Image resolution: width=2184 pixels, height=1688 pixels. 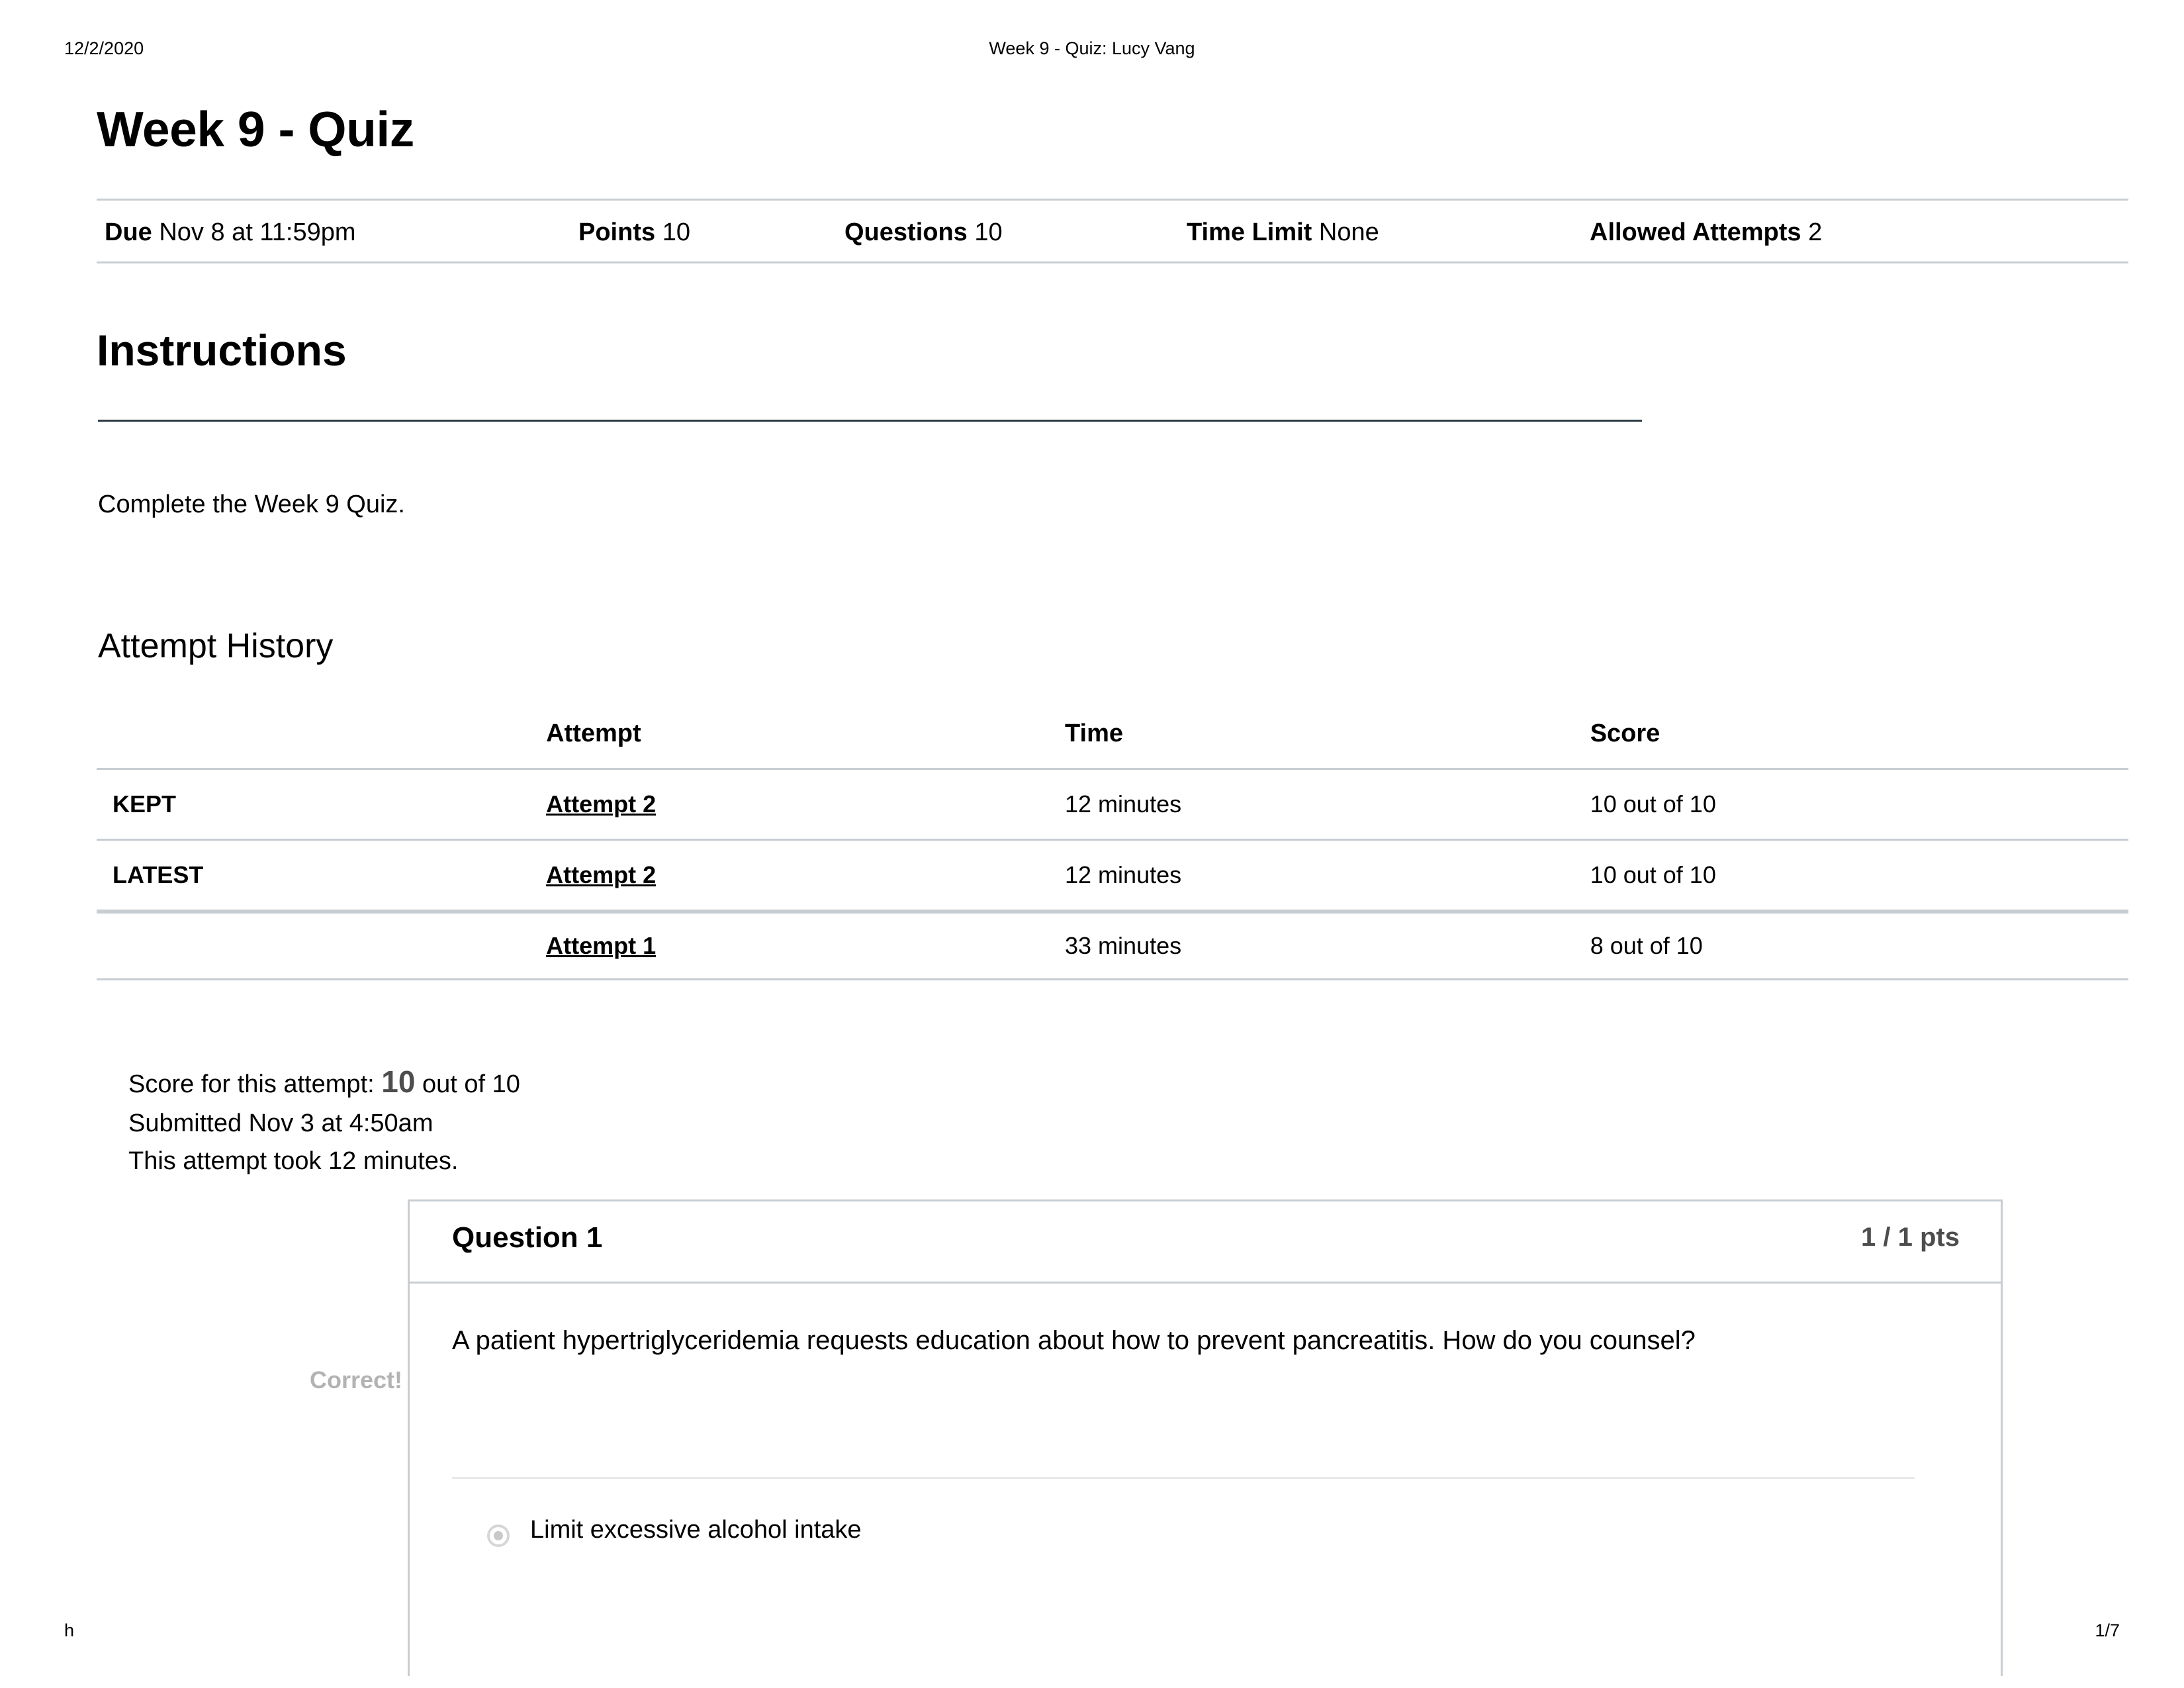 What do you see at coordinates (676, 232) in the screenshot?
I see `quiz-meta-points-value: 10` at bounding box center [676, 232].